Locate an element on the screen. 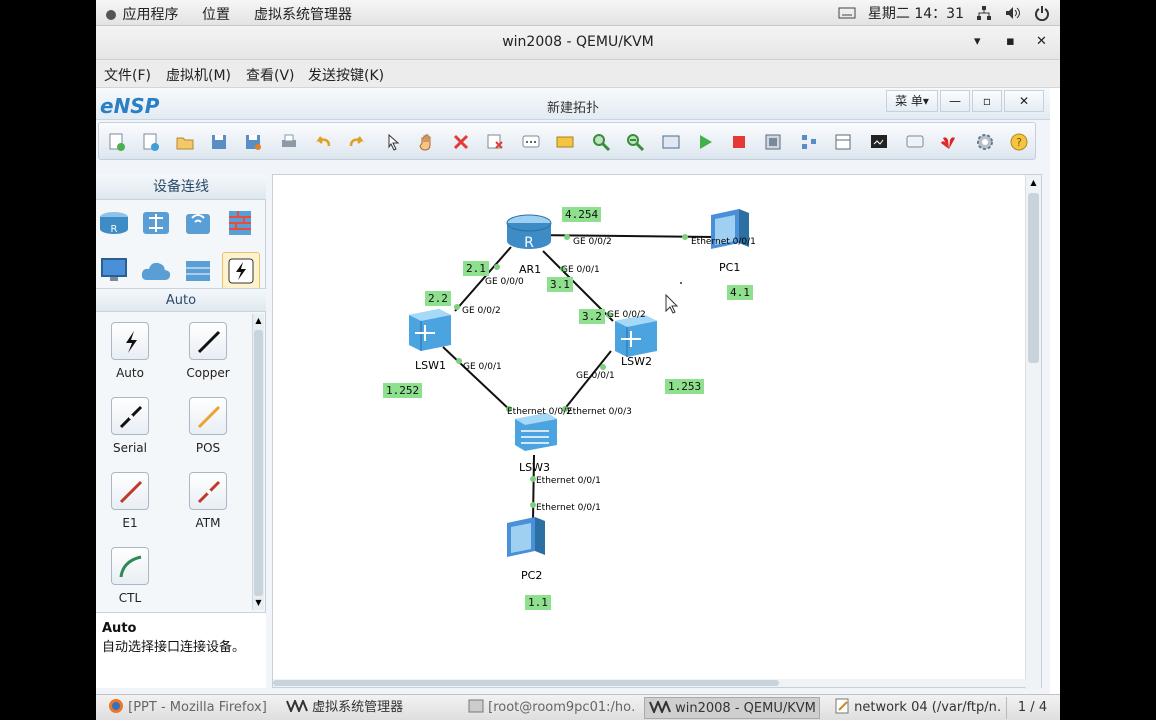 The height and width of the screenshot is (720, 1156). close-button: ✕ is located at coordinates (1041, 41).